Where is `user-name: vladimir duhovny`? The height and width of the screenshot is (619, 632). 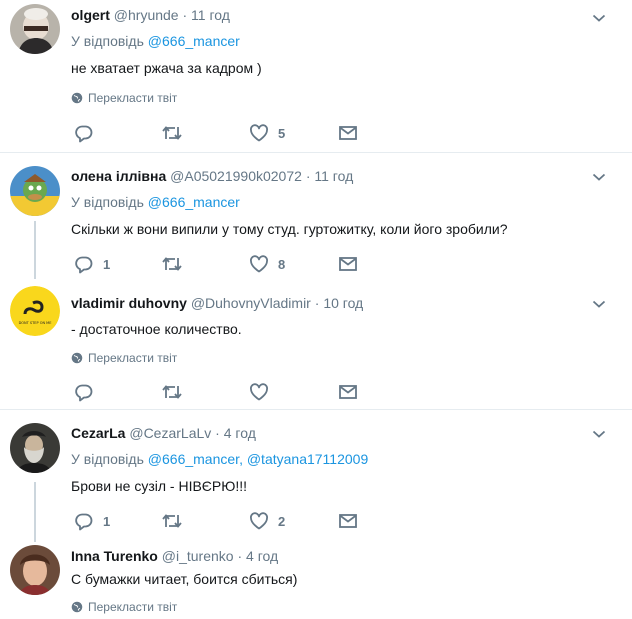
user-name: vladimir duhovny is located at coordinates (129, 303).